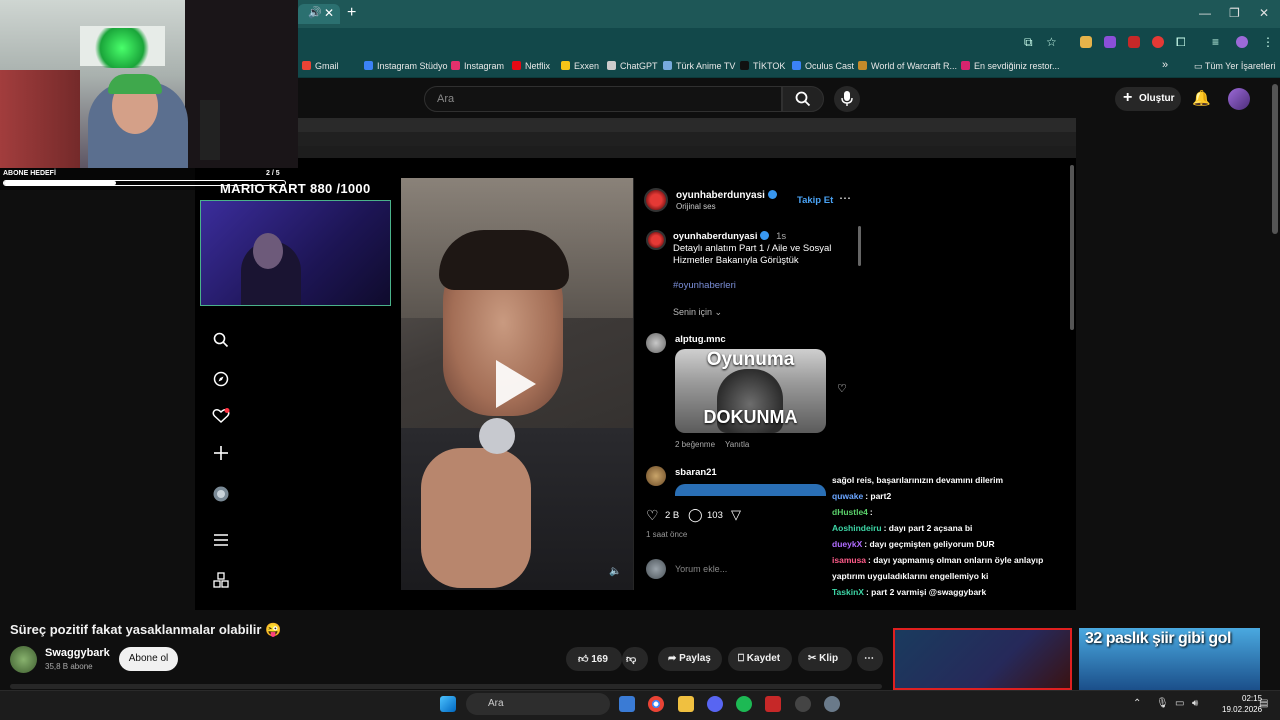 The image size is (1280, 720). What do you see at coordinates (446, 686) in the screenshot?
I see `horizontal-scrollbar` at bounding box center [446, 686].